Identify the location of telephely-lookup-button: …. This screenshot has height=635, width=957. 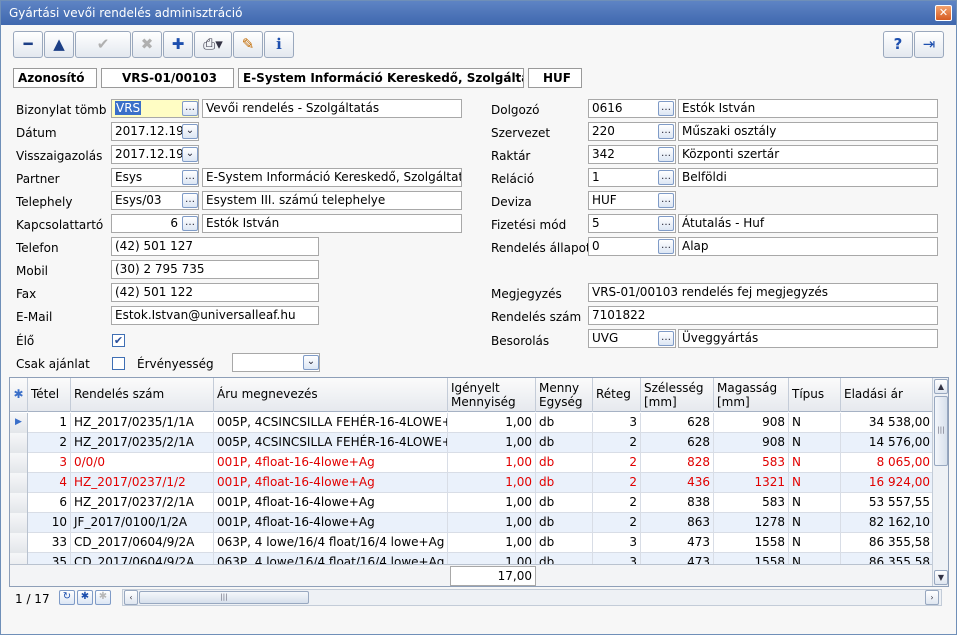
(190, 200).